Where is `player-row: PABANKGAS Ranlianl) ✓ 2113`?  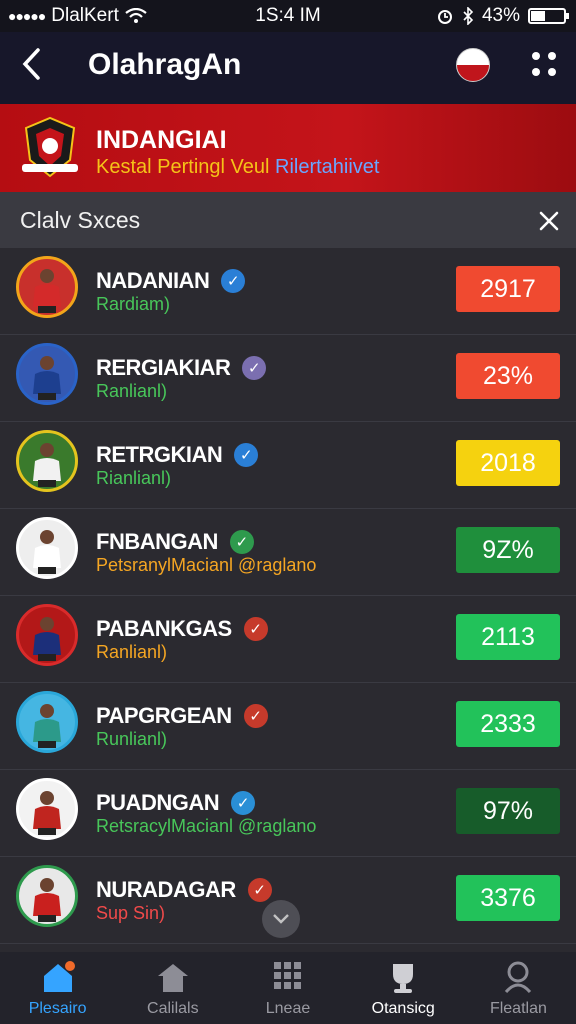
player-row: PABANKGAS Ranlianl) ✓ 2113 is located at coordinates (288, 639).